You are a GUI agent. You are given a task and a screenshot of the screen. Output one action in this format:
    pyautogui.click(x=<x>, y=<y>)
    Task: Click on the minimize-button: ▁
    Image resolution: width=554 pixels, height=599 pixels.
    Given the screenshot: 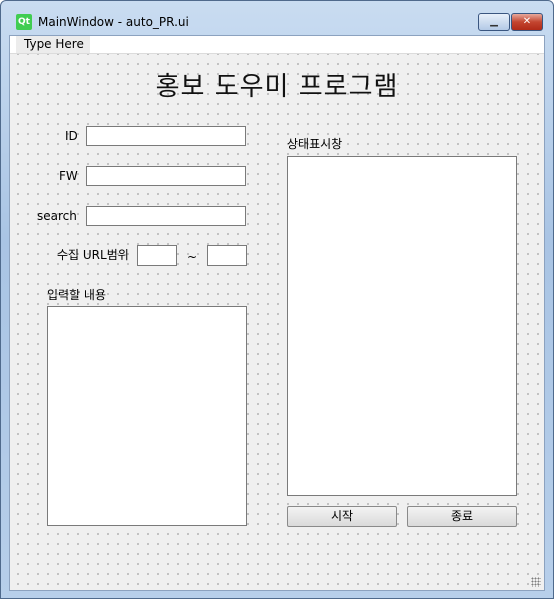 What is the action you would take?
    pyautogui.click(x=494, y=22)
    